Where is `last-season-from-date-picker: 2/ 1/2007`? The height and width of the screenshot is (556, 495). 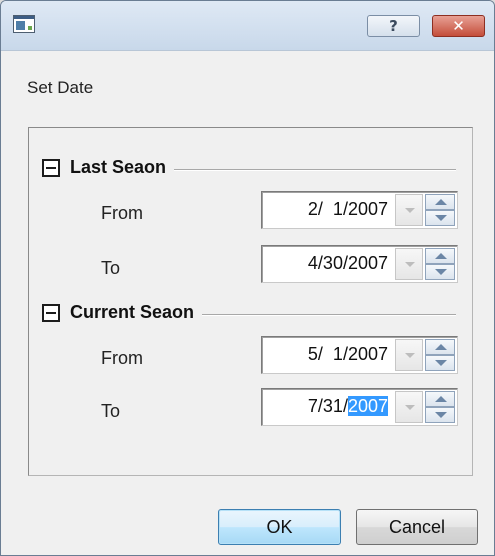 last-season-from-date-picker: 2/ 1/2007 is located at coordinates (359, 210).